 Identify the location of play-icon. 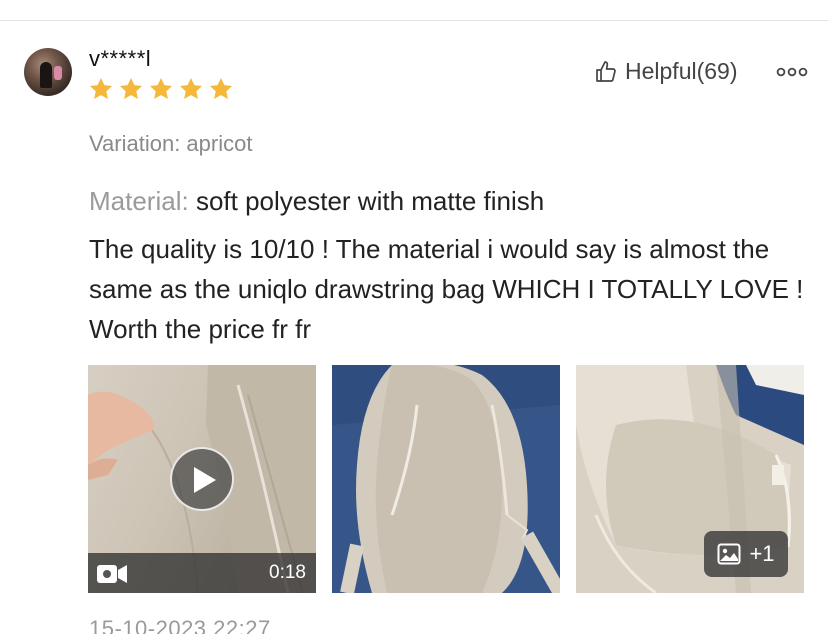
(205, 480).